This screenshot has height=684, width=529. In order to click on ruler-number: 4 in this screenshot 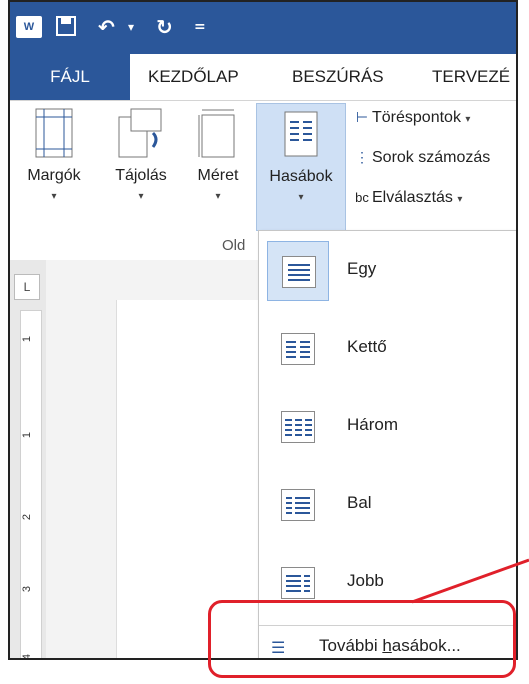, I will do `click(27, 656)`.